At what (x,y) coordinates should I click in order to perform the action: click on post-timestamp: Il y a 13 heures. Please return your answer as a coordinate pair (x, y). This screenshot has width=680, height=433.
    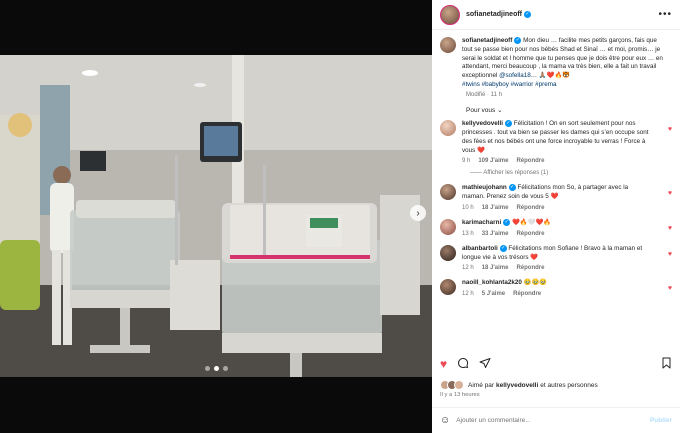
    Looking at the image, I should click on (460, 395).